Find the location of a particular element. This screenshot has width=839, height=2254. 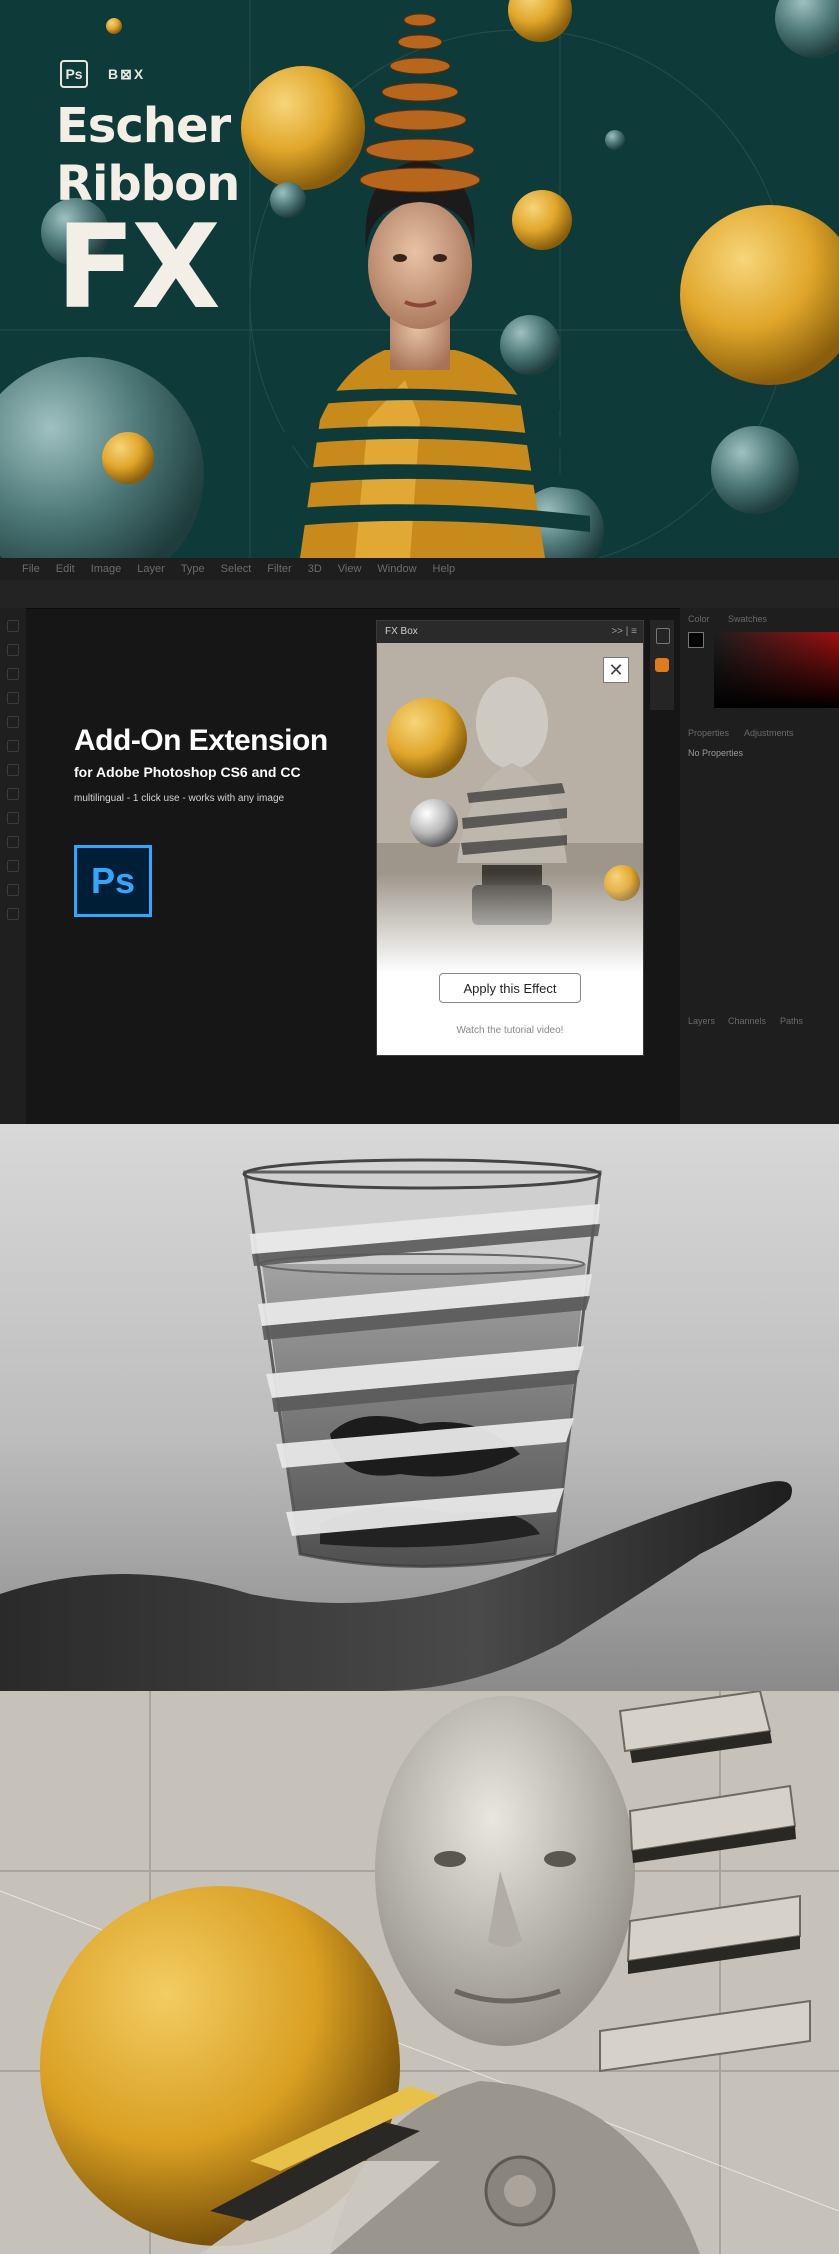

eyedropper-tool-icon is located at coordinates (13, 722).